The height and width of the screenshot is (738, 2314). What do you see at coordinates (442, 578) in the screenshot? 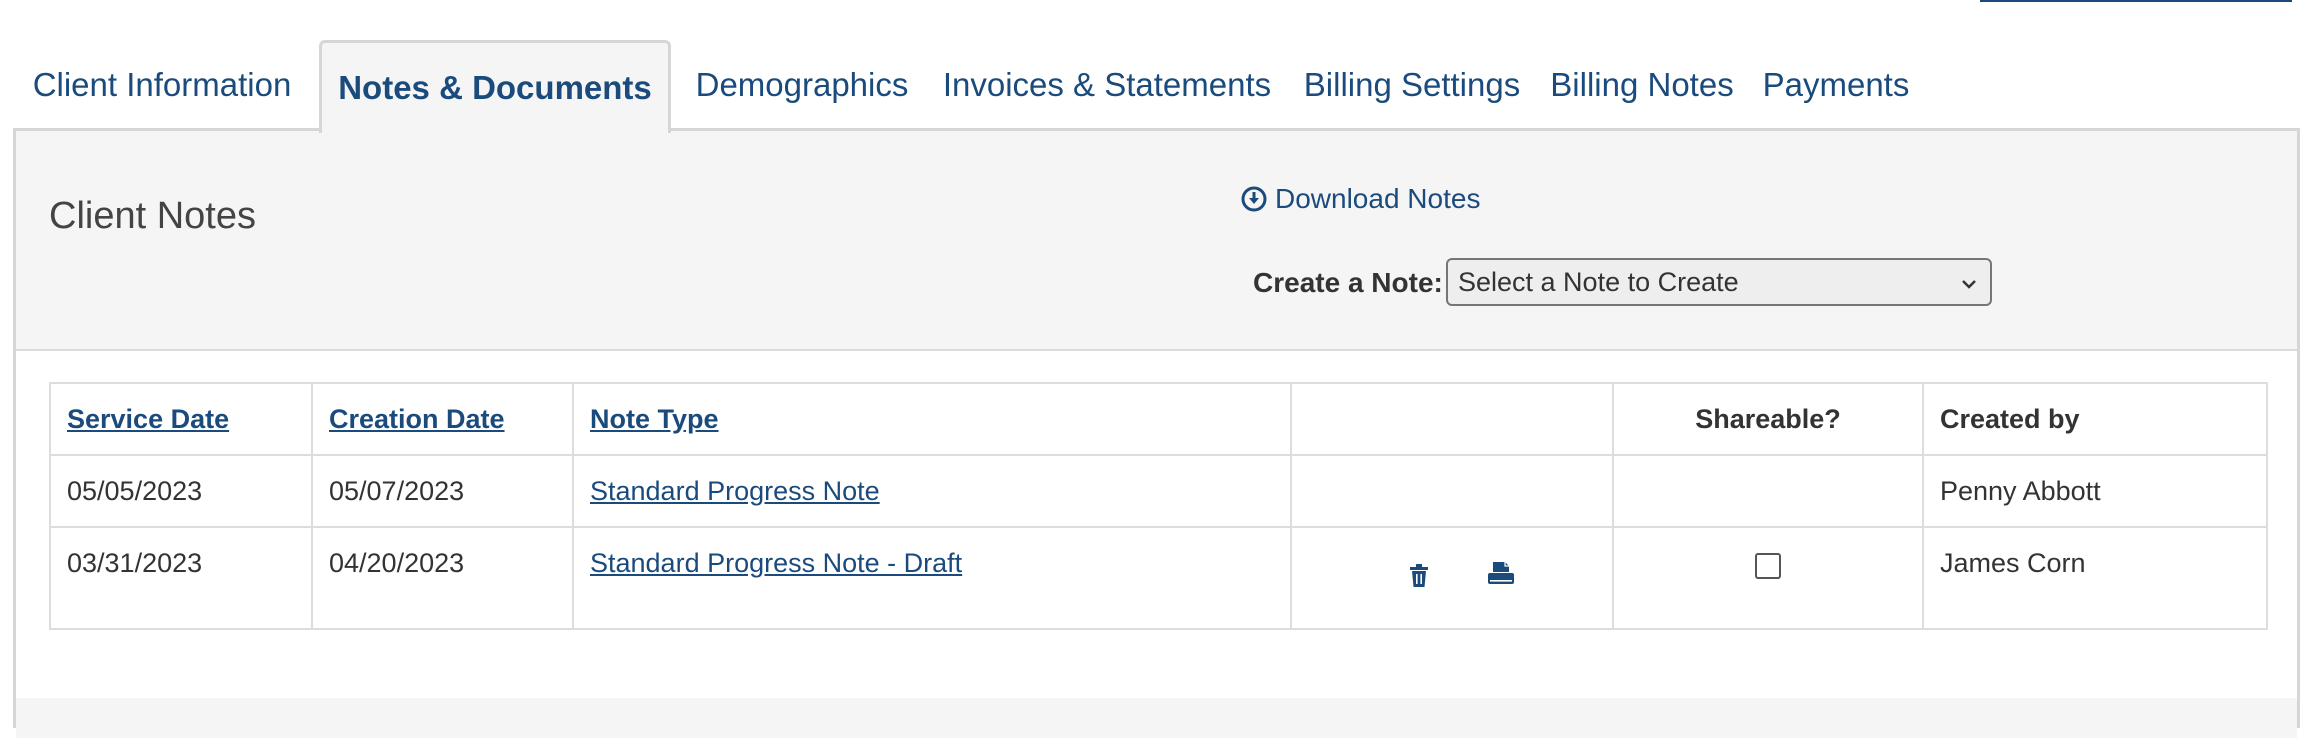
I see `creation-date-cell: 04/20/2023` at bounding box center [442, 578].